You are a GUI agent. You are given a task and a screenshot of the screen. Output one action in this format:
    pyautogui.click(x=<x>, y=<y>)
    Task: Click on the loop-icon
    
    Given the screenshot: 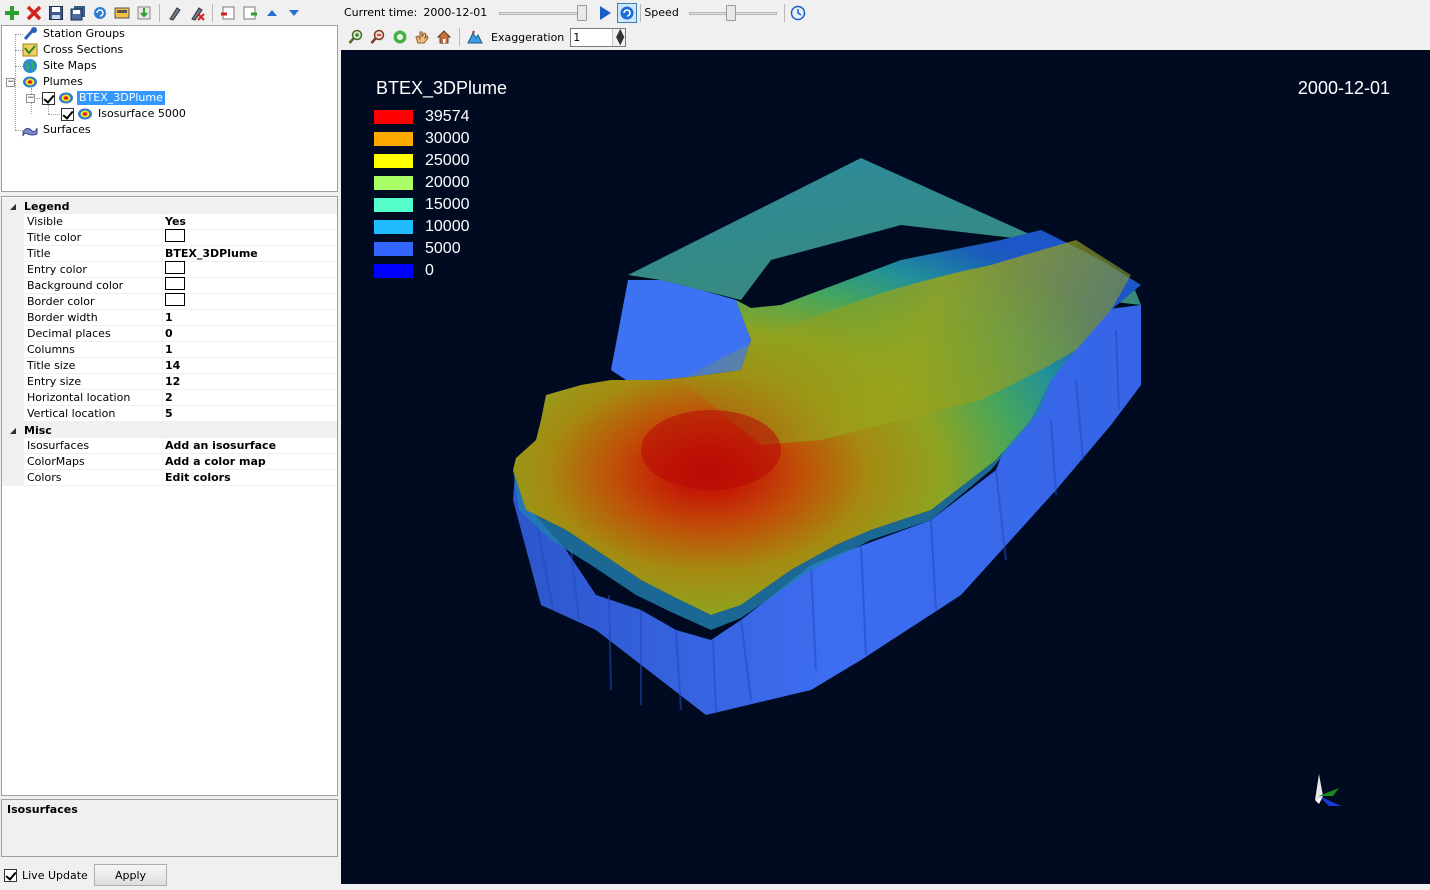 What is the action you would take?
    pyautogui.click(x=627, y=12)
    